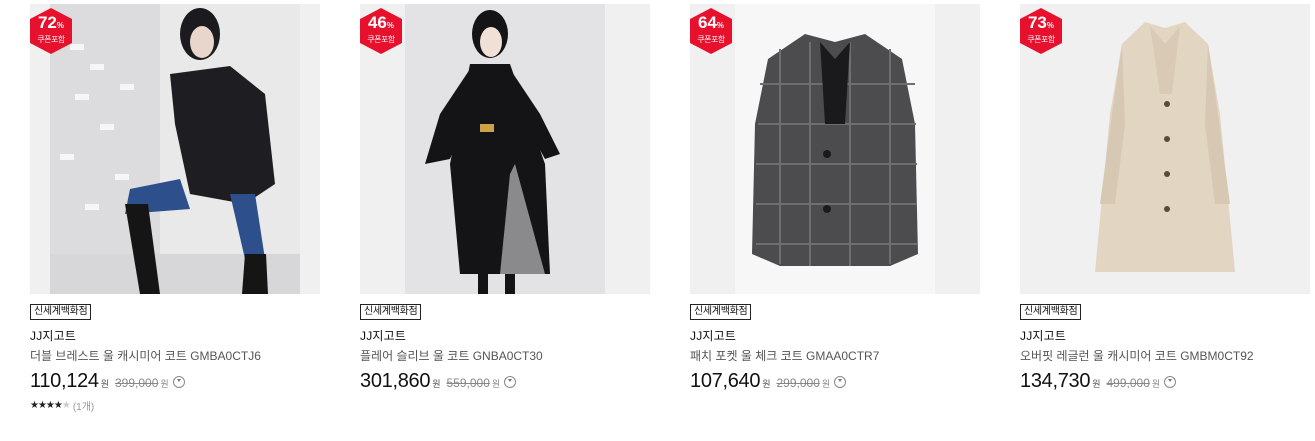 This screenshot has height=441, width=1315. What do you see at coordinates (175, 405) in the screenshot?
I see `rating: ★★★★★ (1개)` at bounding box center [175, 405].